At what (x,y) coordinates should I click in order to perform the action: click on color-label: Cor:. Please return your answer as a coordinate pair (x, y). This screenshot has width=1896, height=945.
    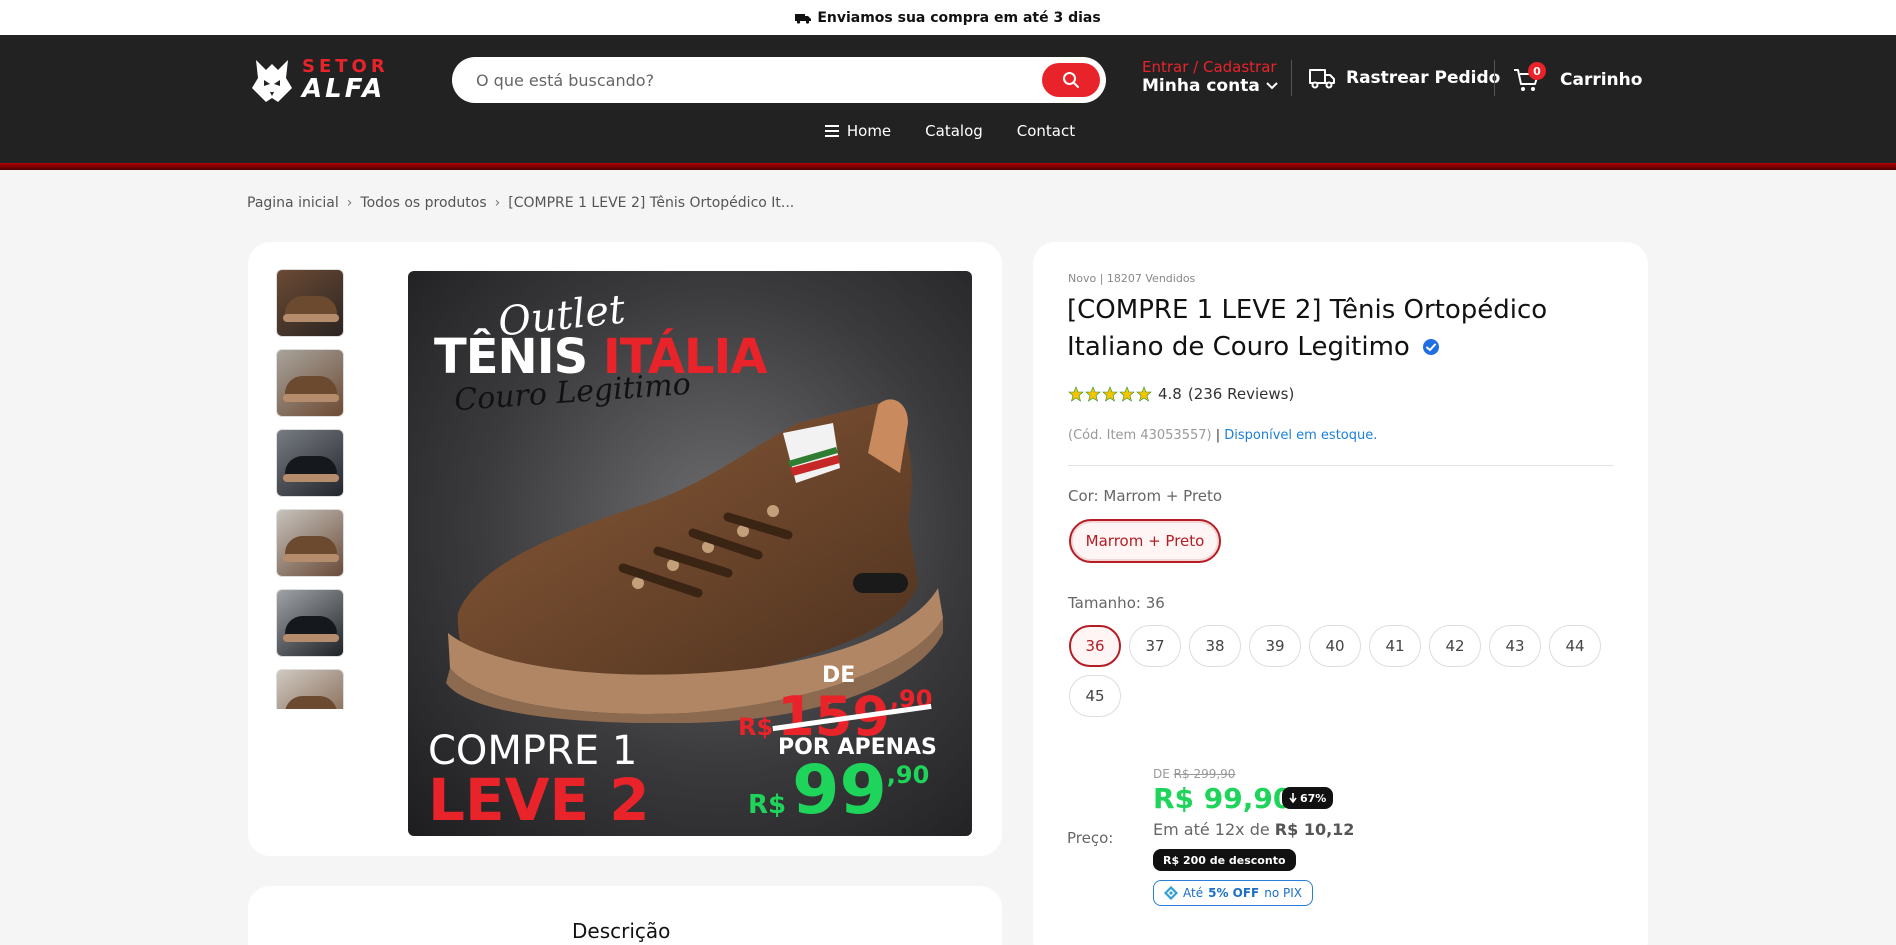
    Looking at the image, I should click on (1083, 496).